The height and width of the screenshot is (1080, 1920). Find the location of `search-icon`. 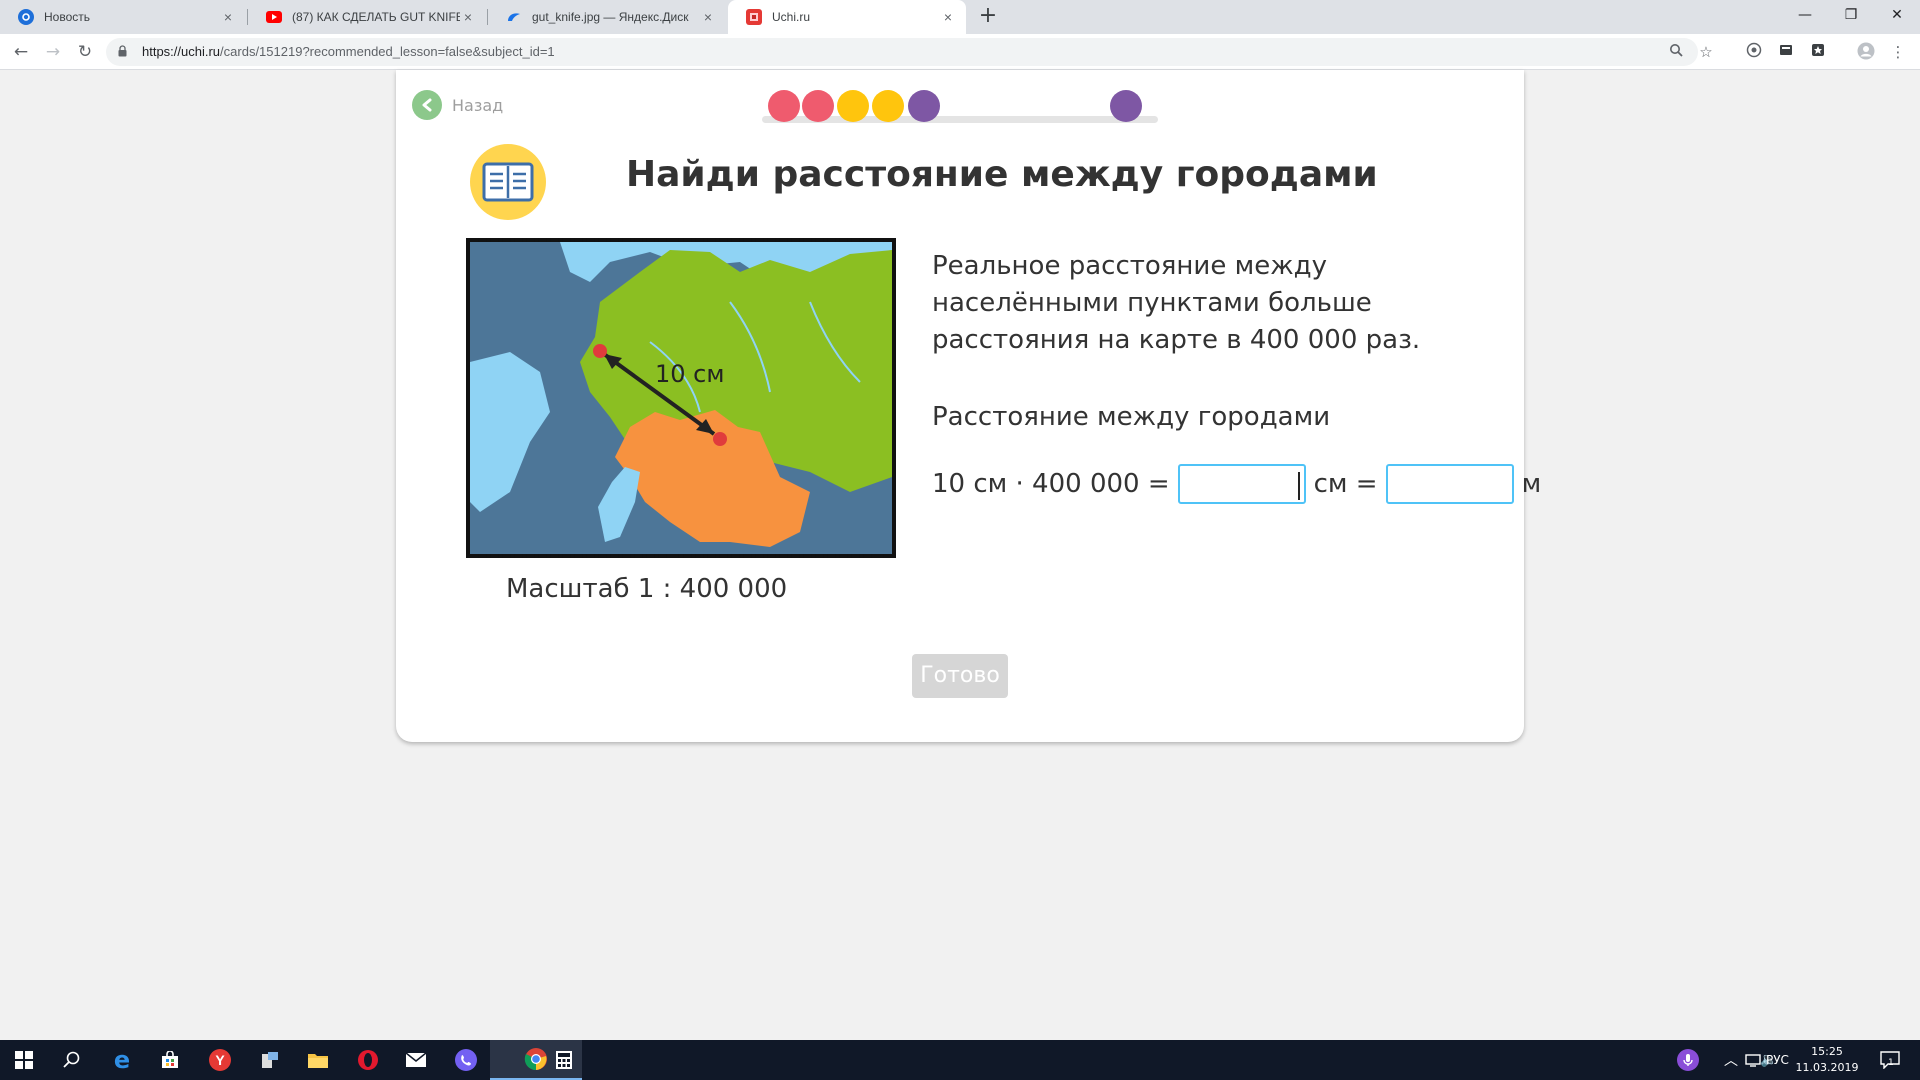

search-icon is located at coordinates (72, 1060).